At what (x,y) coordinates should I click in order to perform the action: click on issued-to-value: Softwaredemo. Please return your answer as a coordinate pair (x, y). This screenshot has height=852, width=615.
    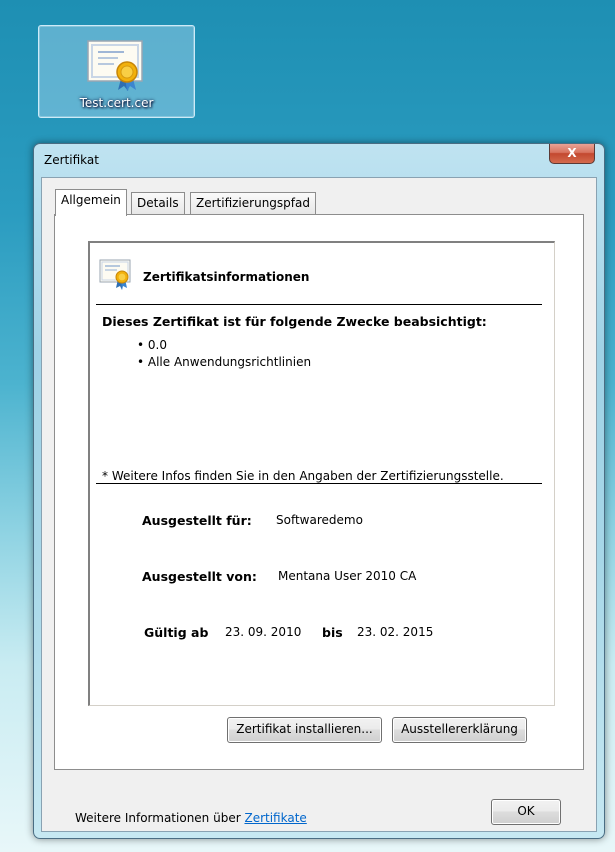
    Looking at the image, I should click on (319, 520).